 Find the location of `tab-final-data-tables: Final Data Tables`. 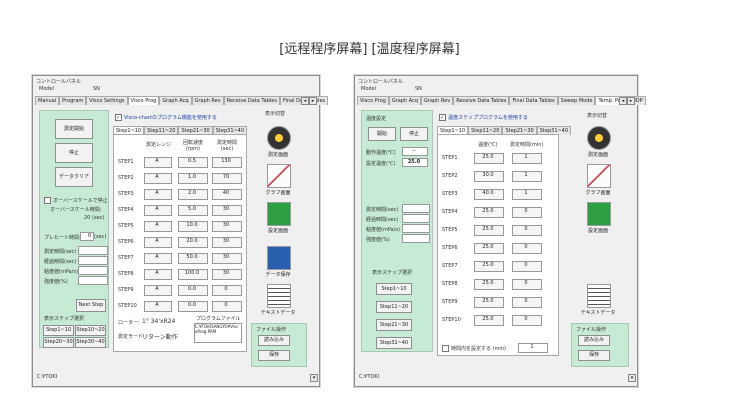

tab-final-data-tables: Final Data Tables is located at coordinates (533, 100).